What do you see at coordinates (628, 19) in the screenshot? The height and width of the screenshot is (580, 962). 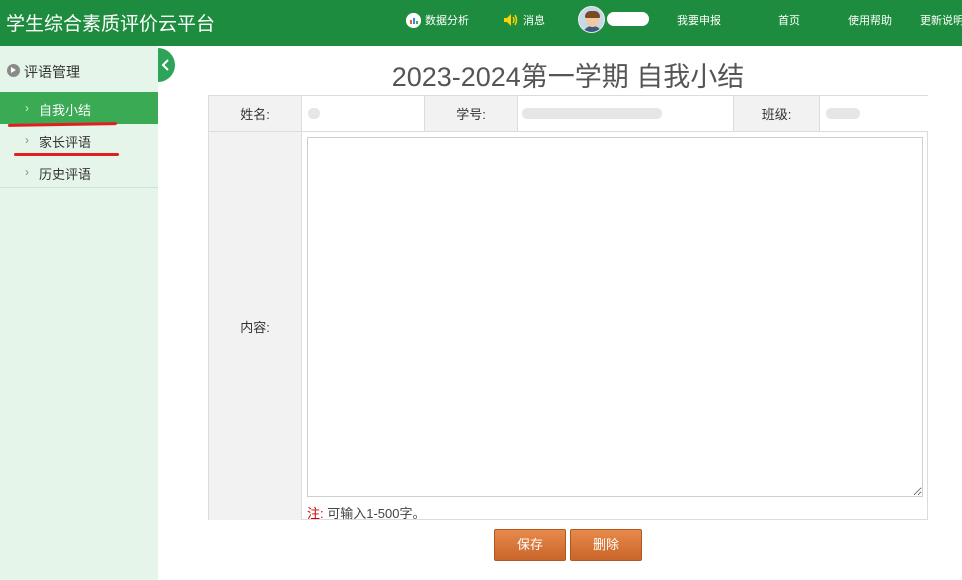 I see `username-redacted` at bounding box center [628, 19].